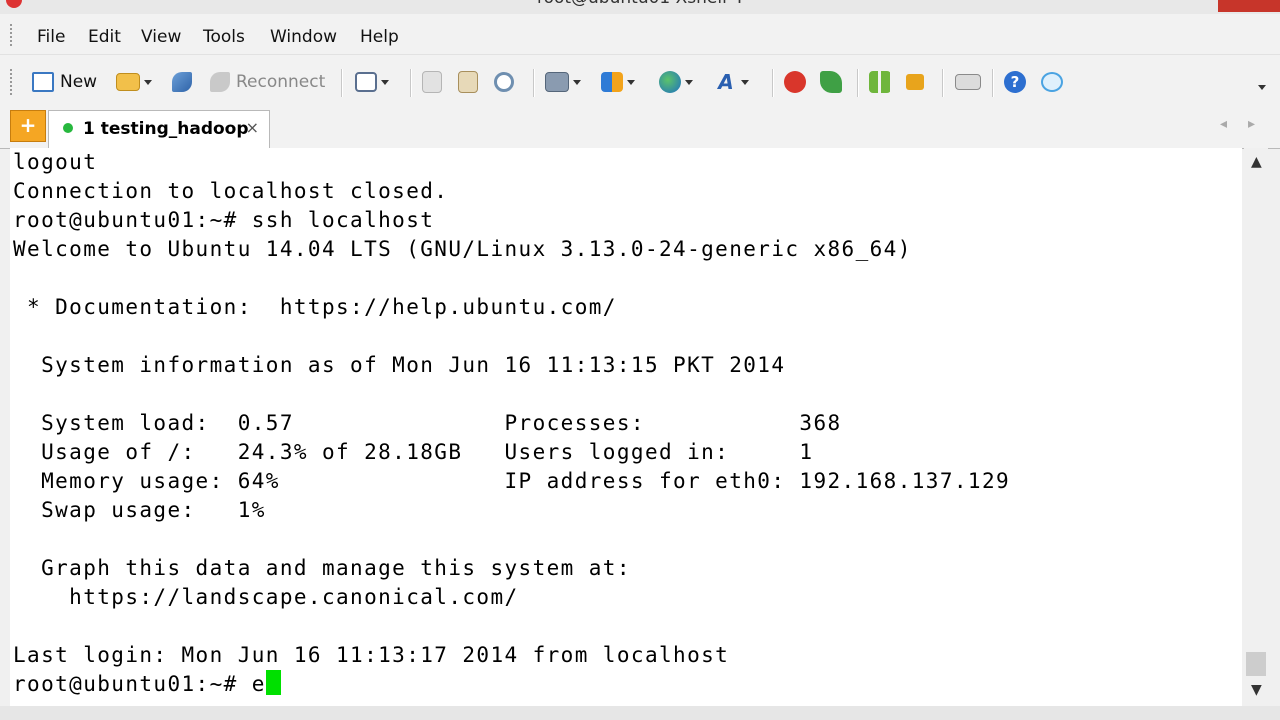 The height and width of the screenshot is (720, 1280). What do you see at coordinates (1256, 664) in the screenshot?
I see `scrollbar-thumb` at bounding box center [1256, 664].